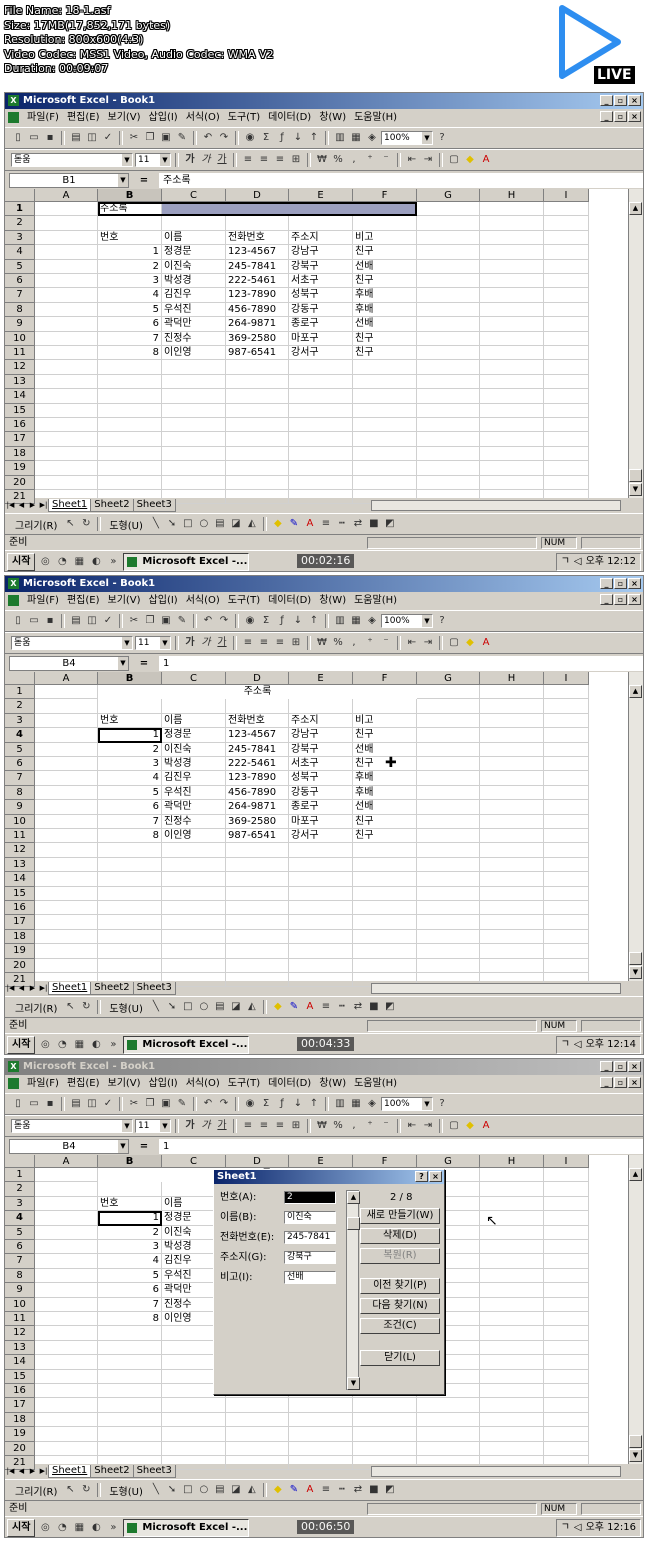 The image size is (648, 1544). Describe the element at coordinates (70, 1490) in the screenshot. I see `pointer-icon: ↖` at that location.